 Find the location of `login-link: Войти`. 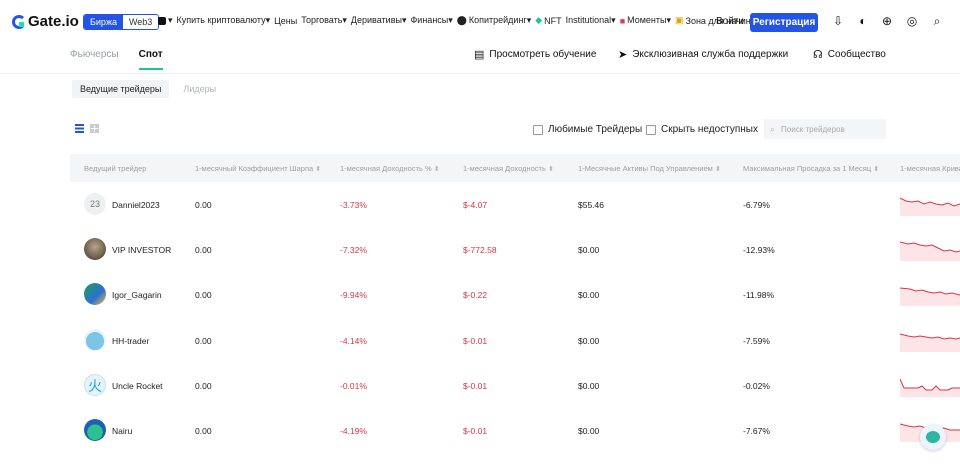

login-link: Войти is located at coordinates (730, 21).